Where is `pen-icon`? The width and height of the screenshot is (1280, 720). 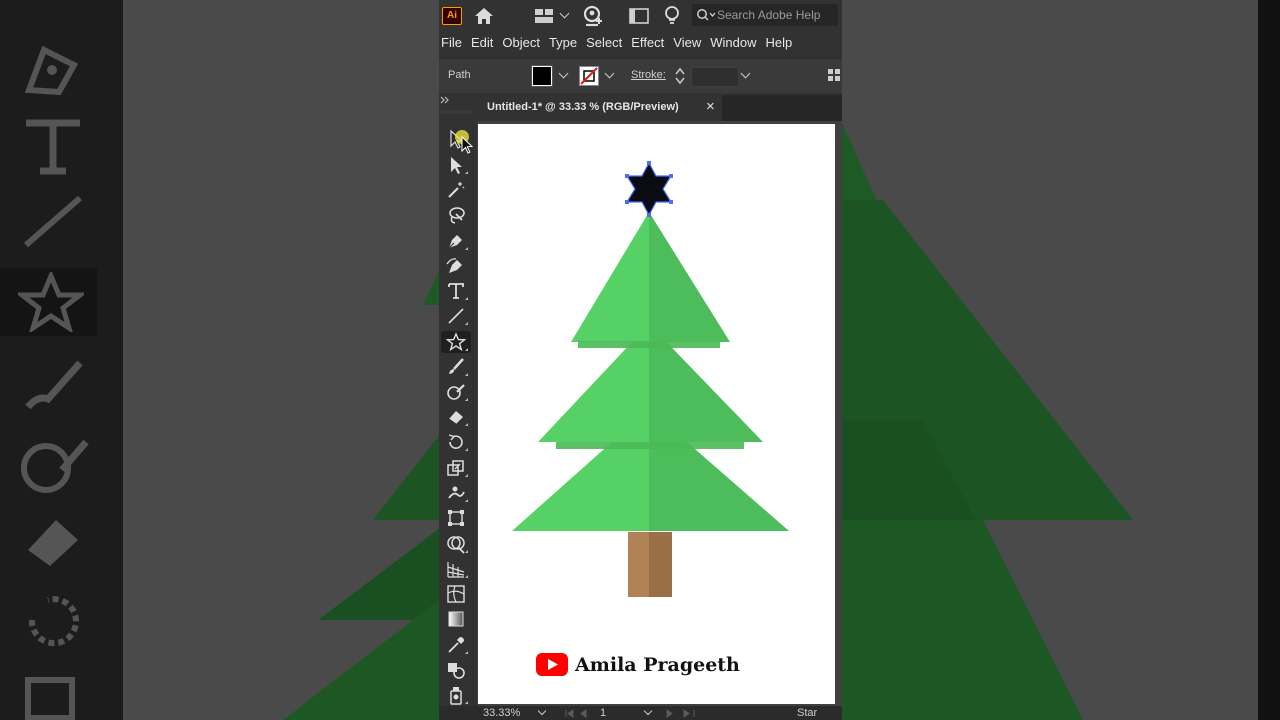
pen-icon is located at coordinates (455, 242).